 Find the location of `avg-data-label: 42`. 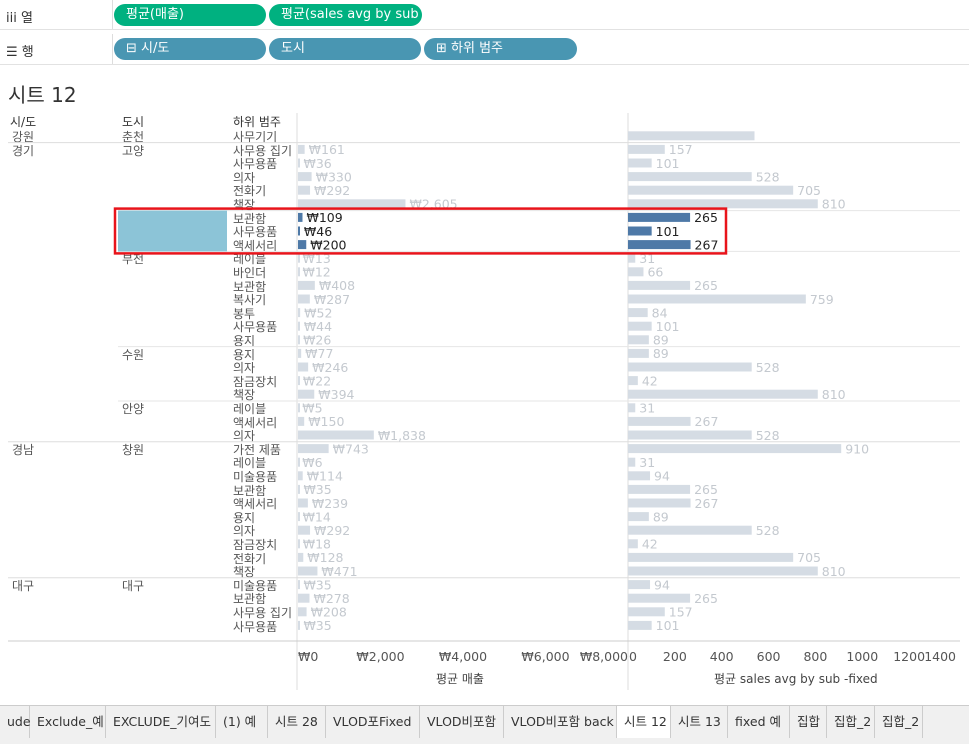

avg-data-label: 42 is located at coordinates (650, 544).